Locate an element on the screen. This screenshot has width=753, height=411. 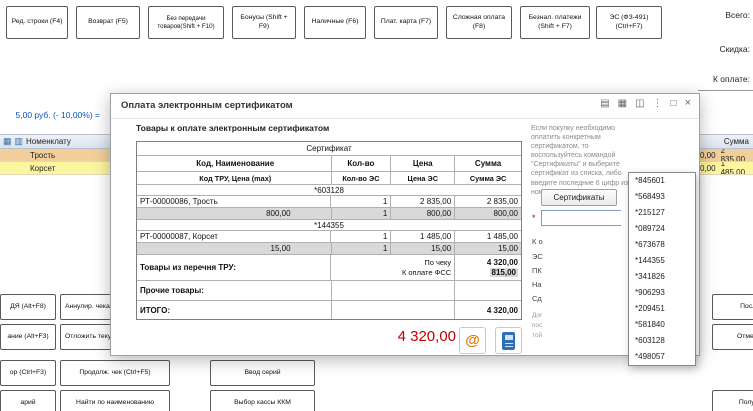
cert-item-row: РТ-00000086, Трость 1 2 835,00 2 835,00 is located at coordinates (329, 202).